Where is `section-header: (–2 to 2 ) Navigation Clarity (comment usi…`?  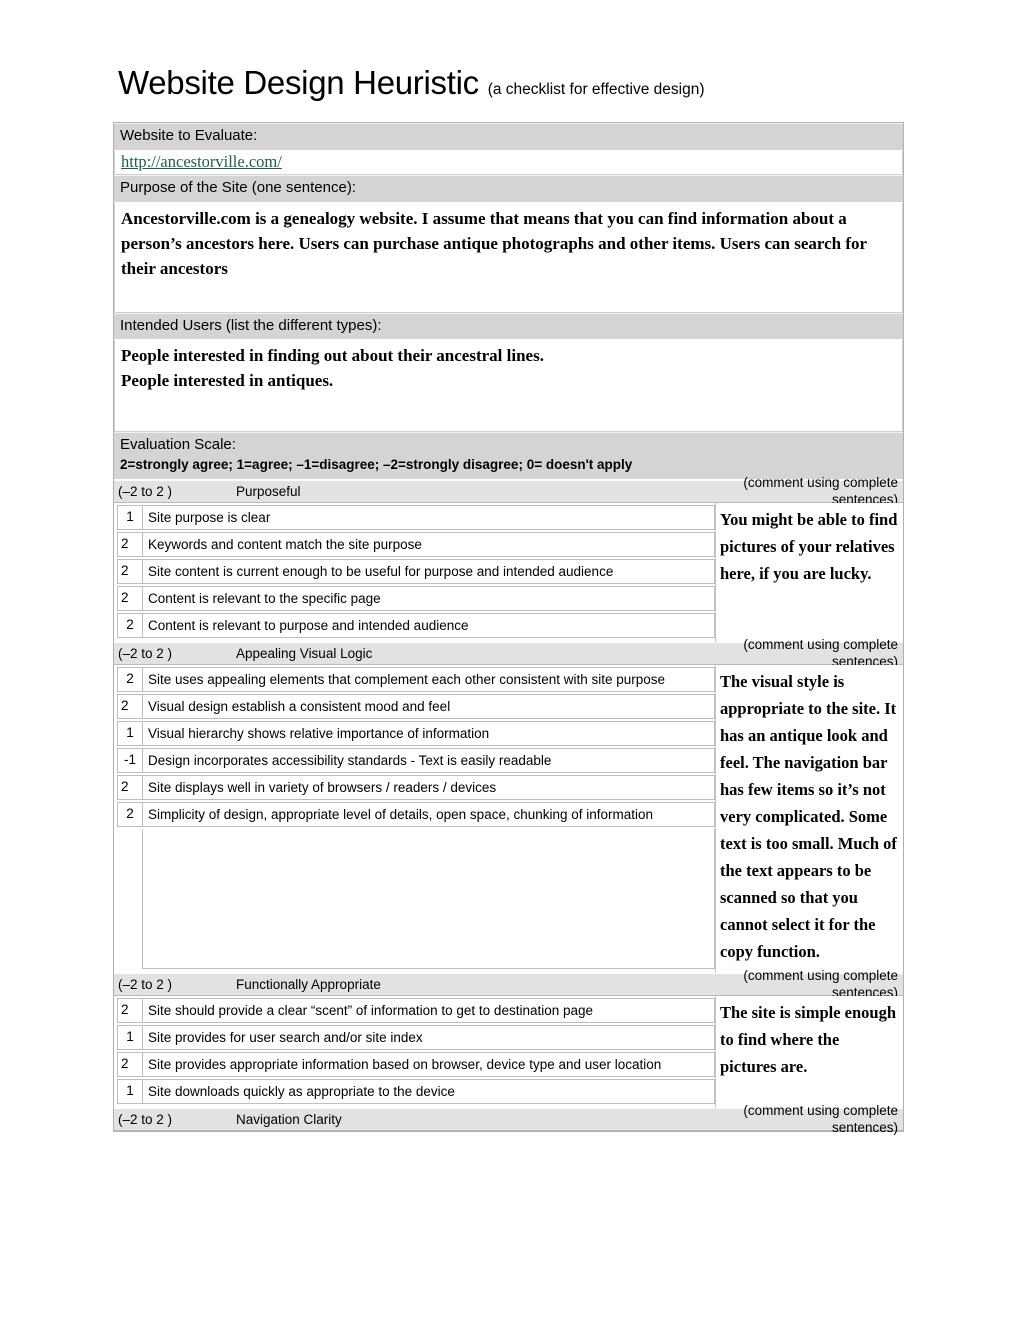
section-header: (–2 to 2 ) Navigation Clarity (comment usi… is located at coordinates (508, 1119).